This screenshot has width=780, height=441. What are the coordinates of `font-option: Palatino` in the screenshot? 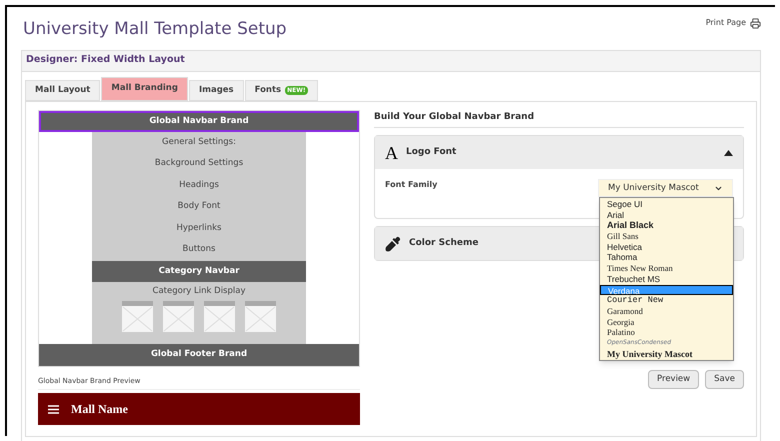 It's located at (666, 332).